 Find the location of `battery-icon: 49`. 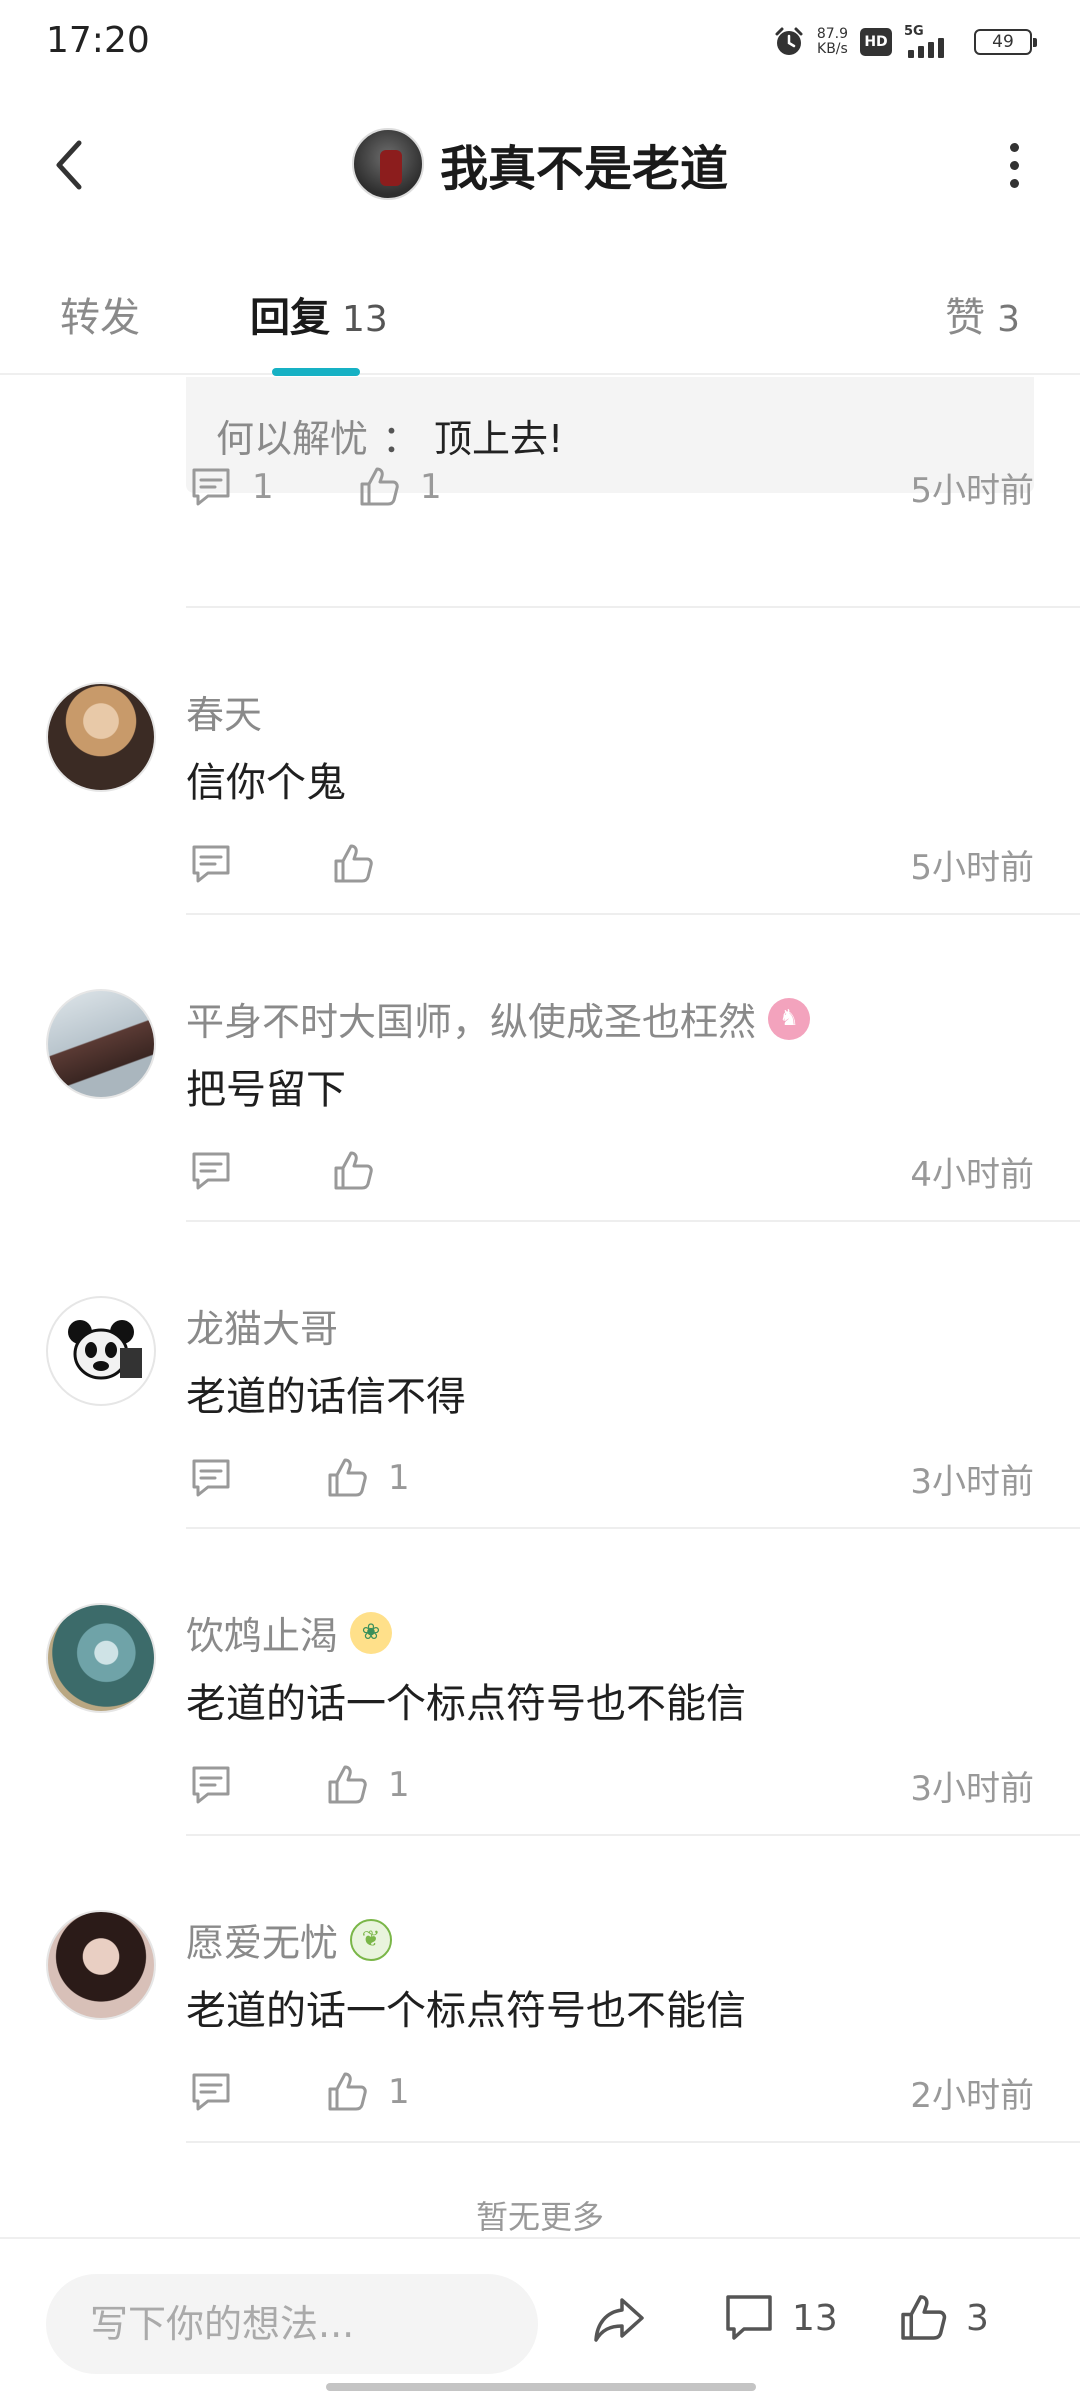

battery-icon: 49 is located at coordinates (1005, 42).